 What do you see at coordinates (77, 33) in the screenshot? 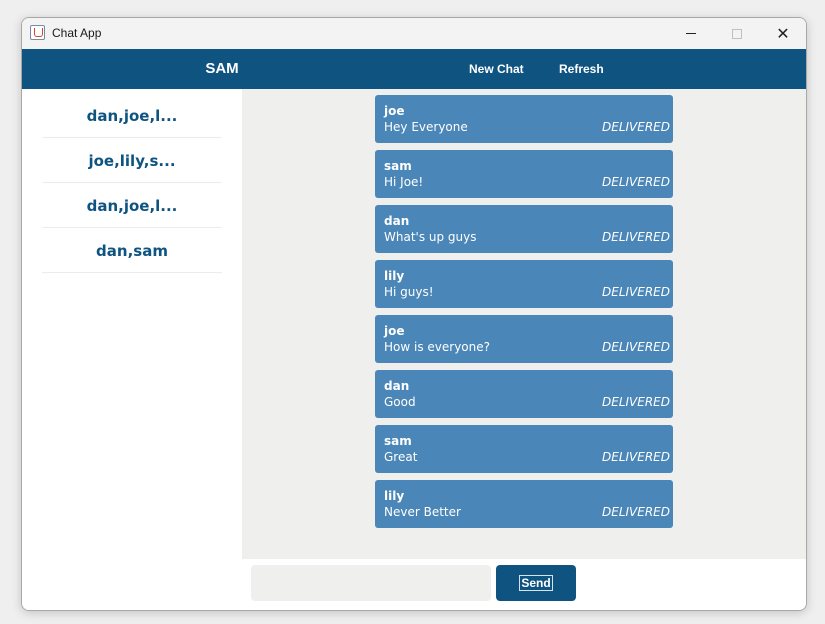
I see `window-title: Chat App` at bounding box center [77, 33].